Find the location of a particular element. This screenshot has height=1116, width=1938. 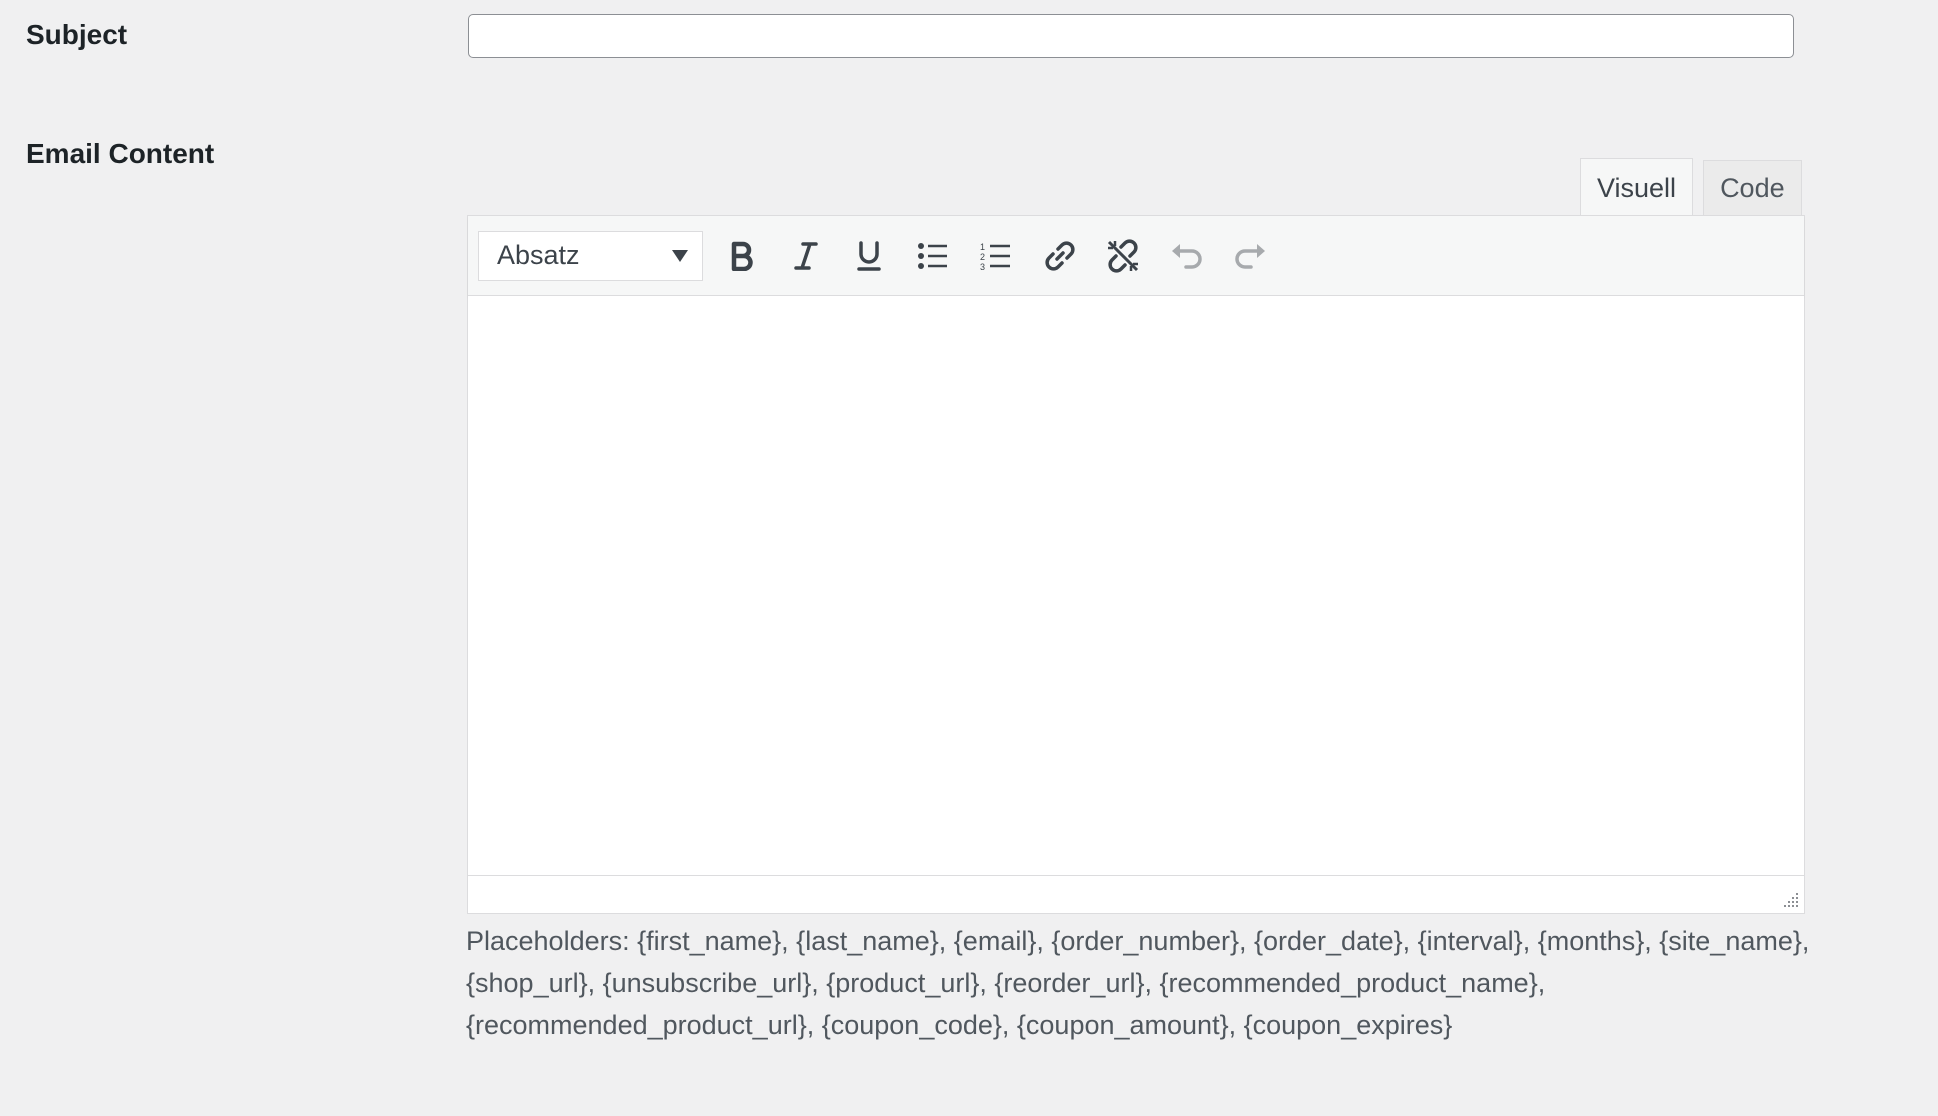

undo-button is located at coordinates (1187, 256).